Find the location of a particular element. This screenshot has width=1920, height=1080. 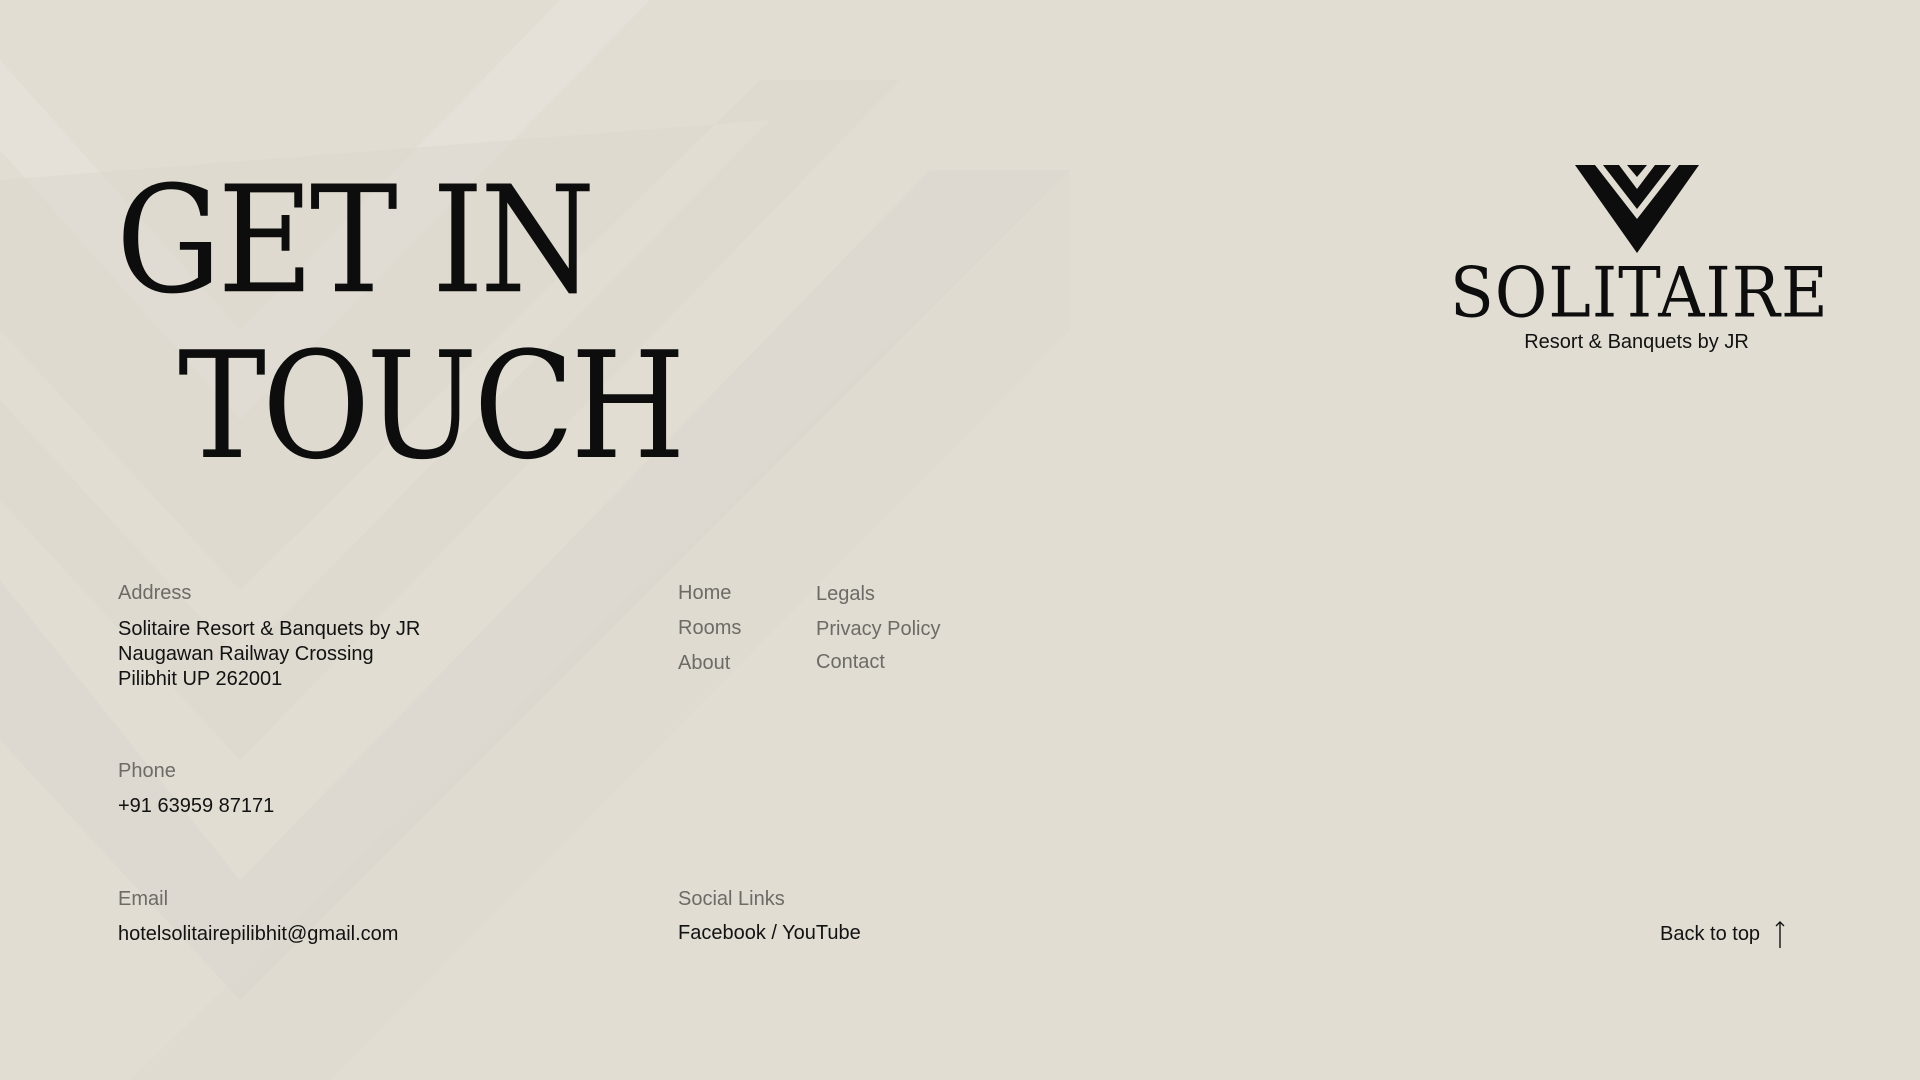

arrow-up-icon is located at coordinates (1780, 934).